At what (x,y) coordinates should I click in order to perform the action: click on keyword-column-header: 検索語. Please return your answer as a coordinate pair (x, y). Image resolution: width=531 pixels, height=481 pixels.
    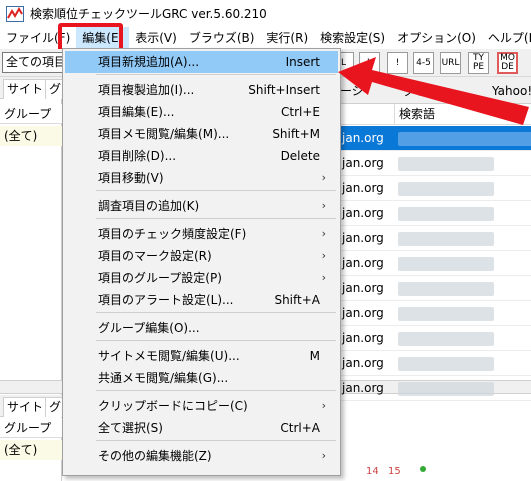
    Looking at the image, I should click on (414, 114).